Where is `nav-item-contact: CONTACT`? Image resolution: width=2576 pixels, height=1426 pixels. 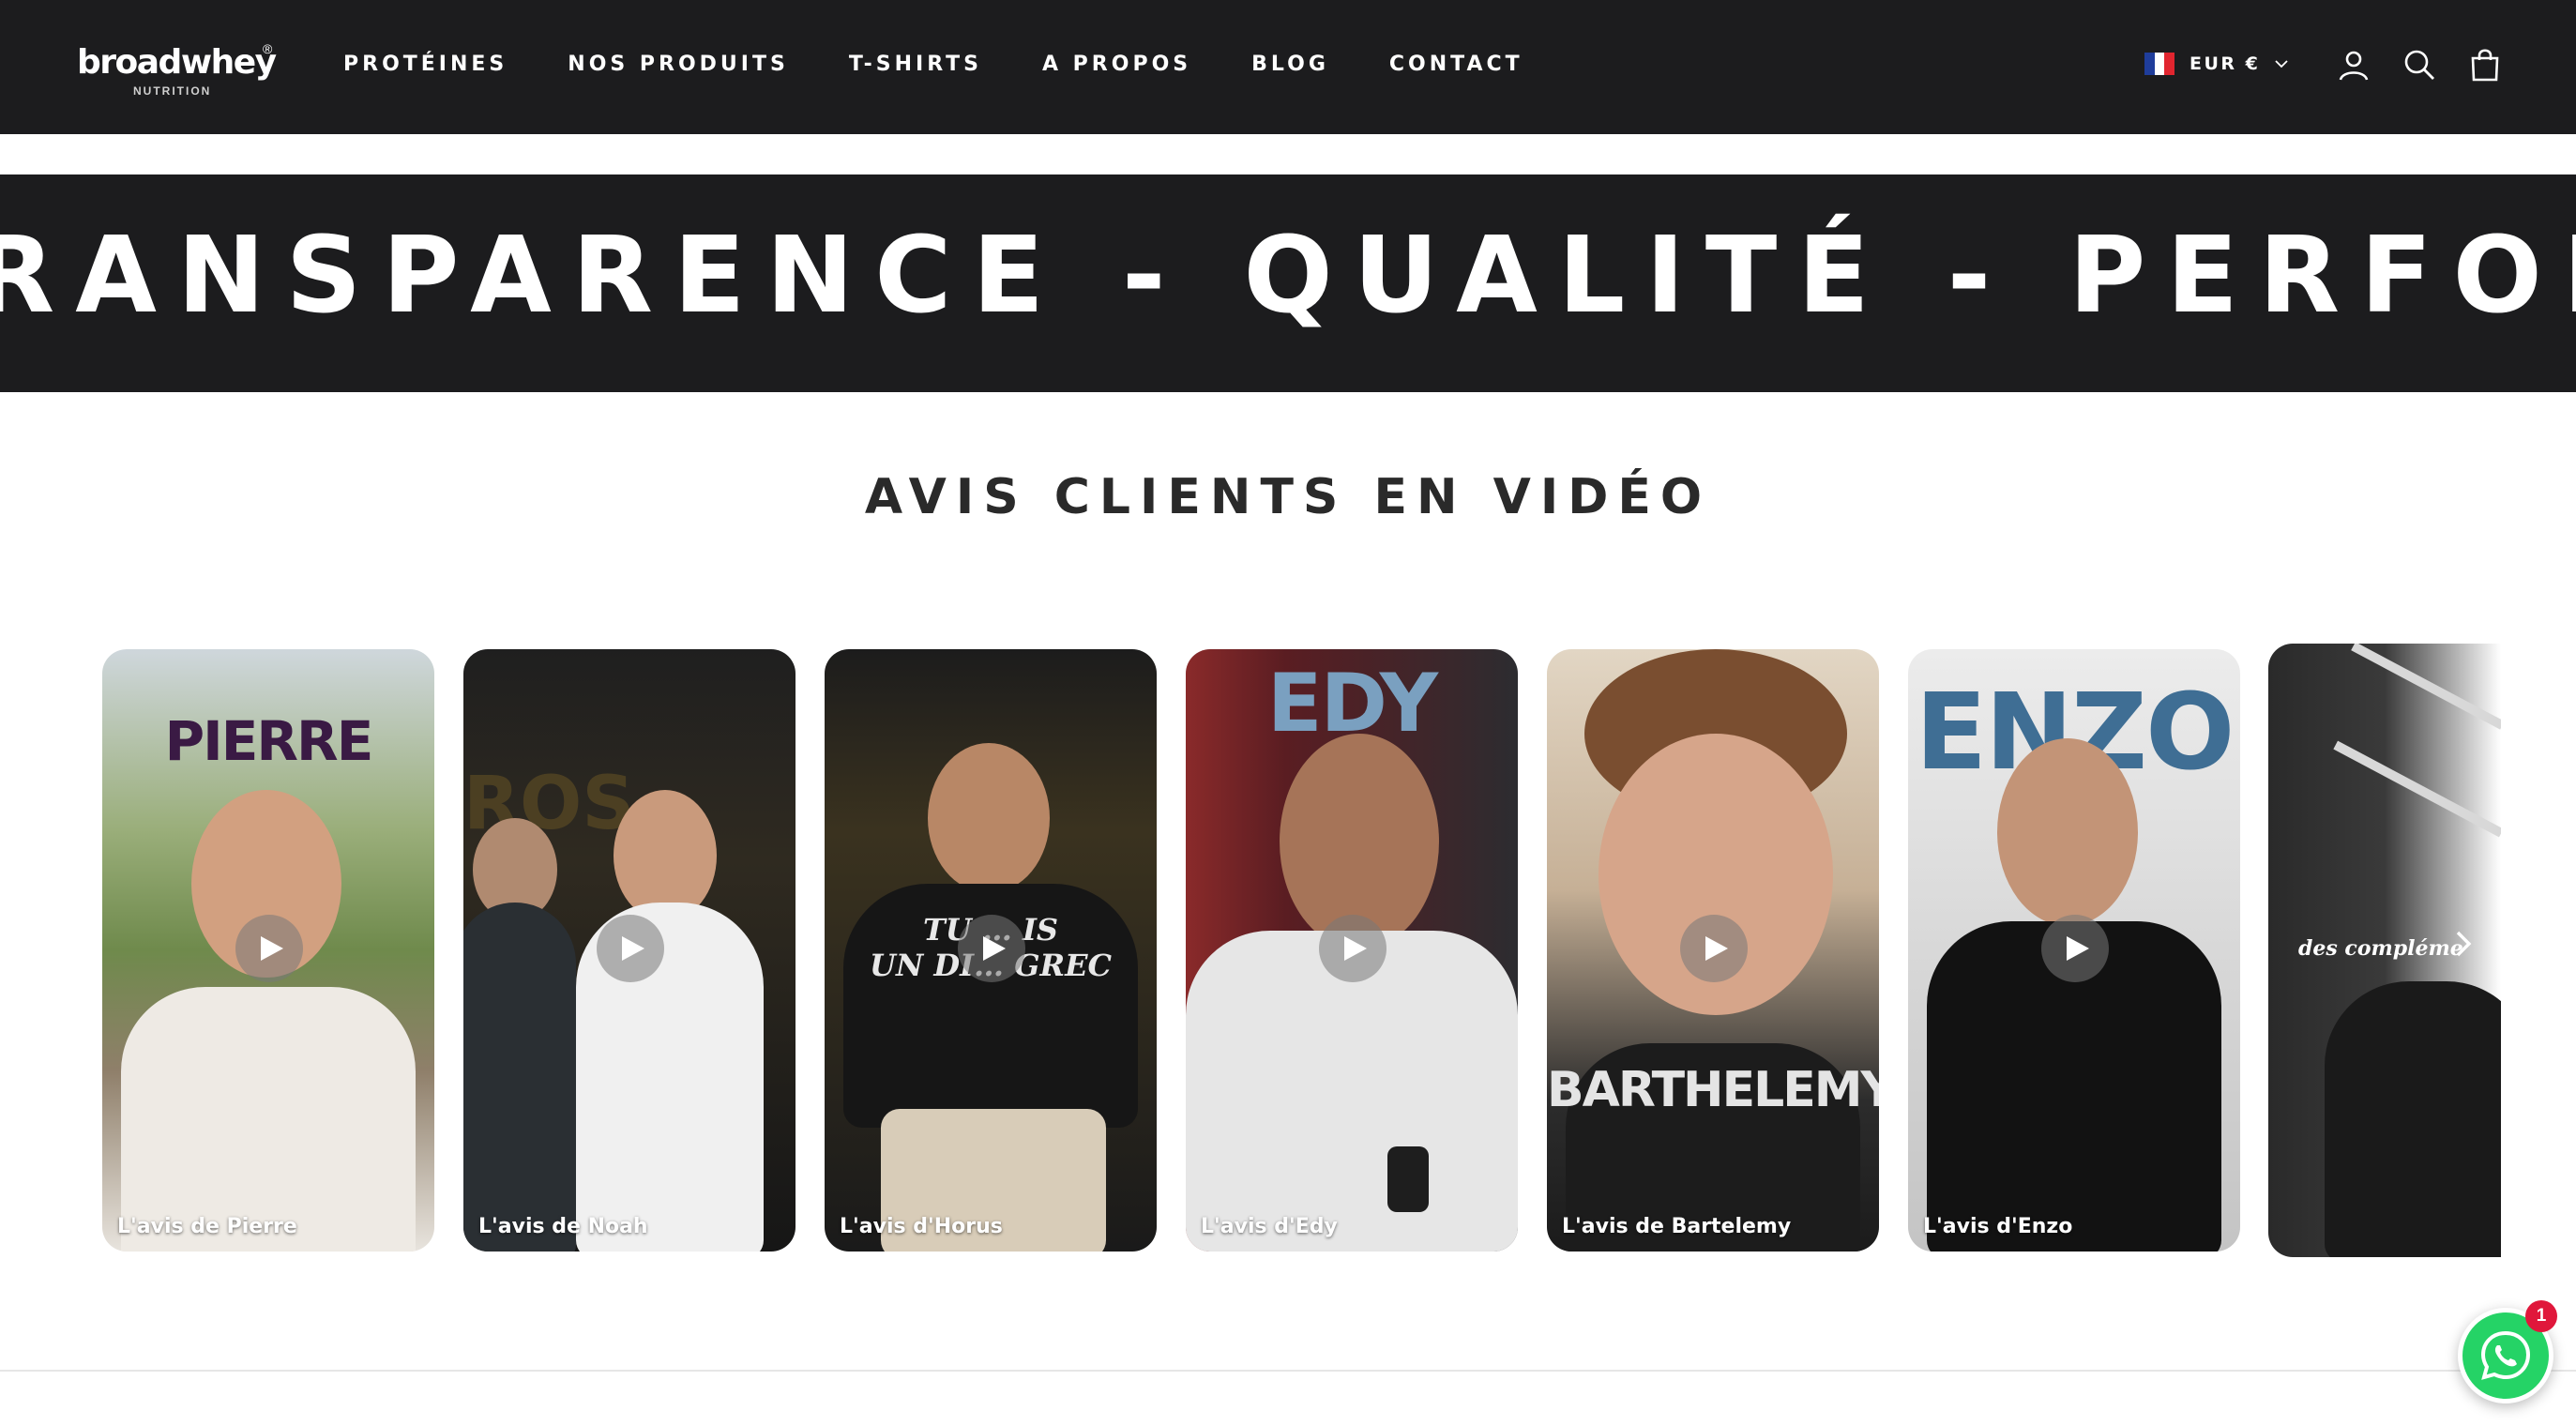 nav-item-contact: CONTACT is located at coordinates (1456, 64).